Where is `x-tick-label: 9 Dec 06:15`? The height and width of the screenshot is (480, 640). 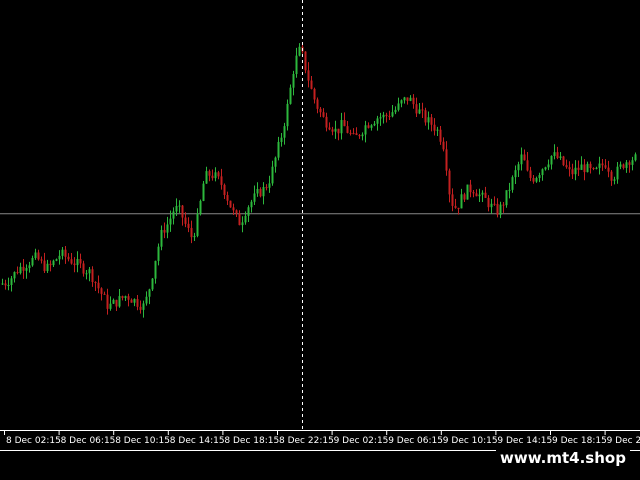 x-tick-label: 9 Dec 06:15 is located at coordinates (415, 441).